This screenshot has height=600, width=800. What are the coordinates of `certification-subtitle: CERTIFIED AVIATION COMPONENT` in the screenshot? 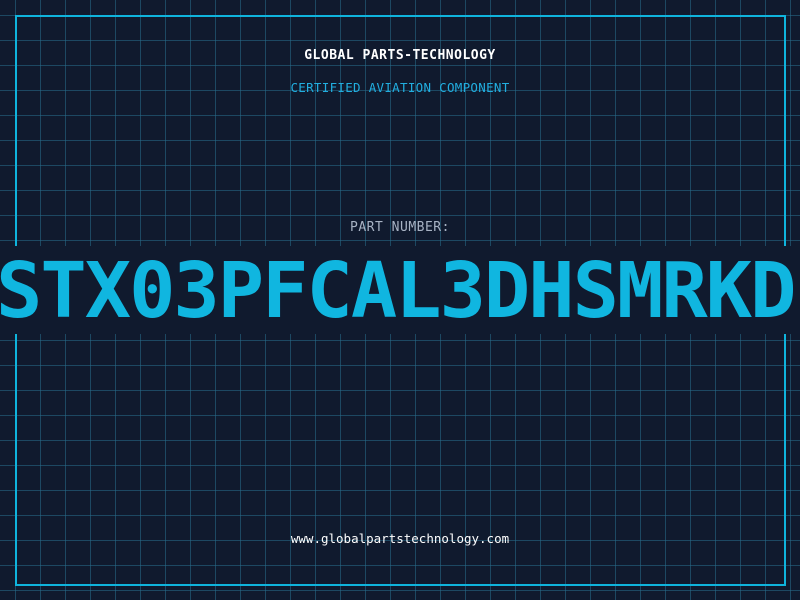 It's located at (400, 87).